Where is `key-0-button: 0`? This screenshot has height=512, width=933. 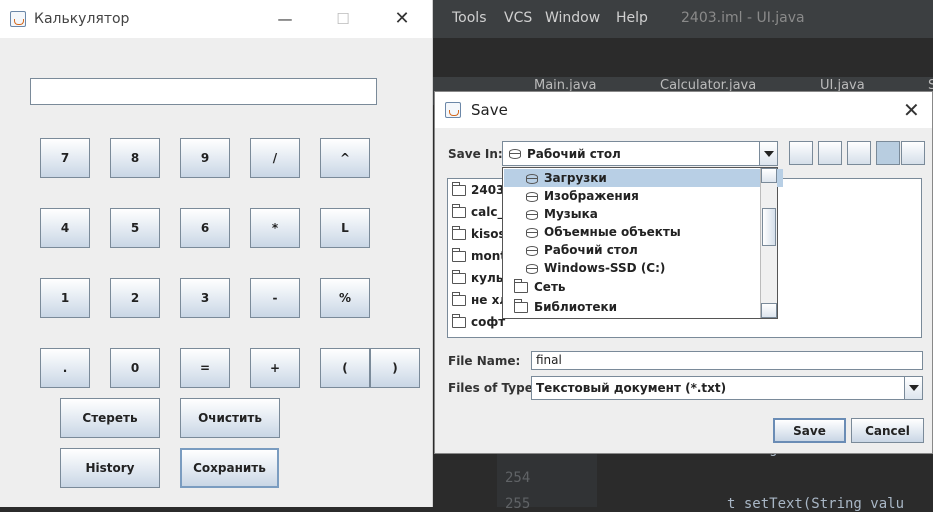 key-0-button: 0 is located at coordinates (135, 368).